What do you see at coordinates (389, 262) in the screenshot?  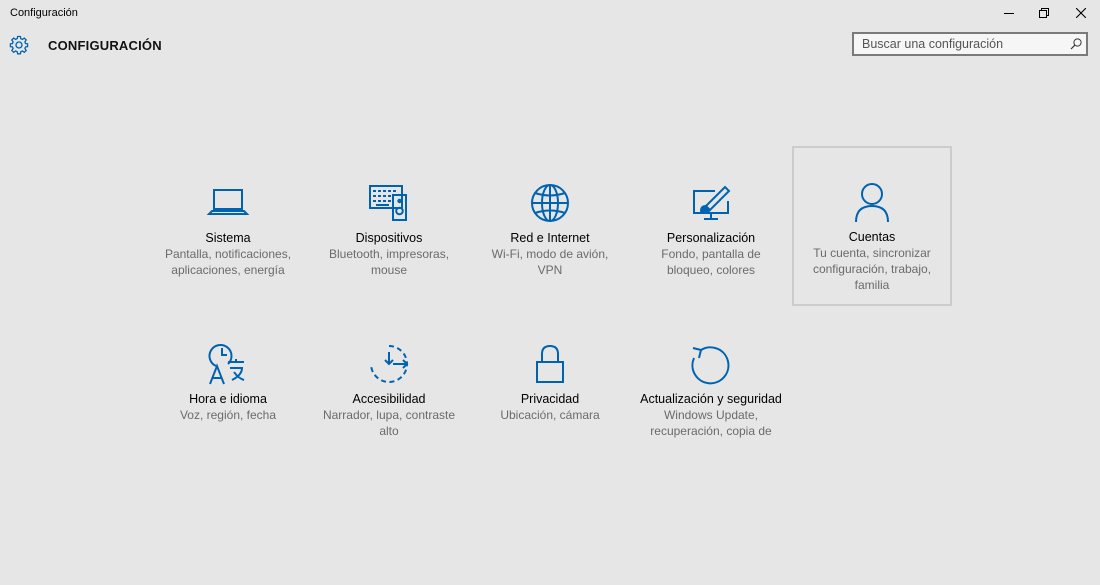 I see `tile-description: Bluetooth, impresoras, mouse` at bounding box center [389, 262].